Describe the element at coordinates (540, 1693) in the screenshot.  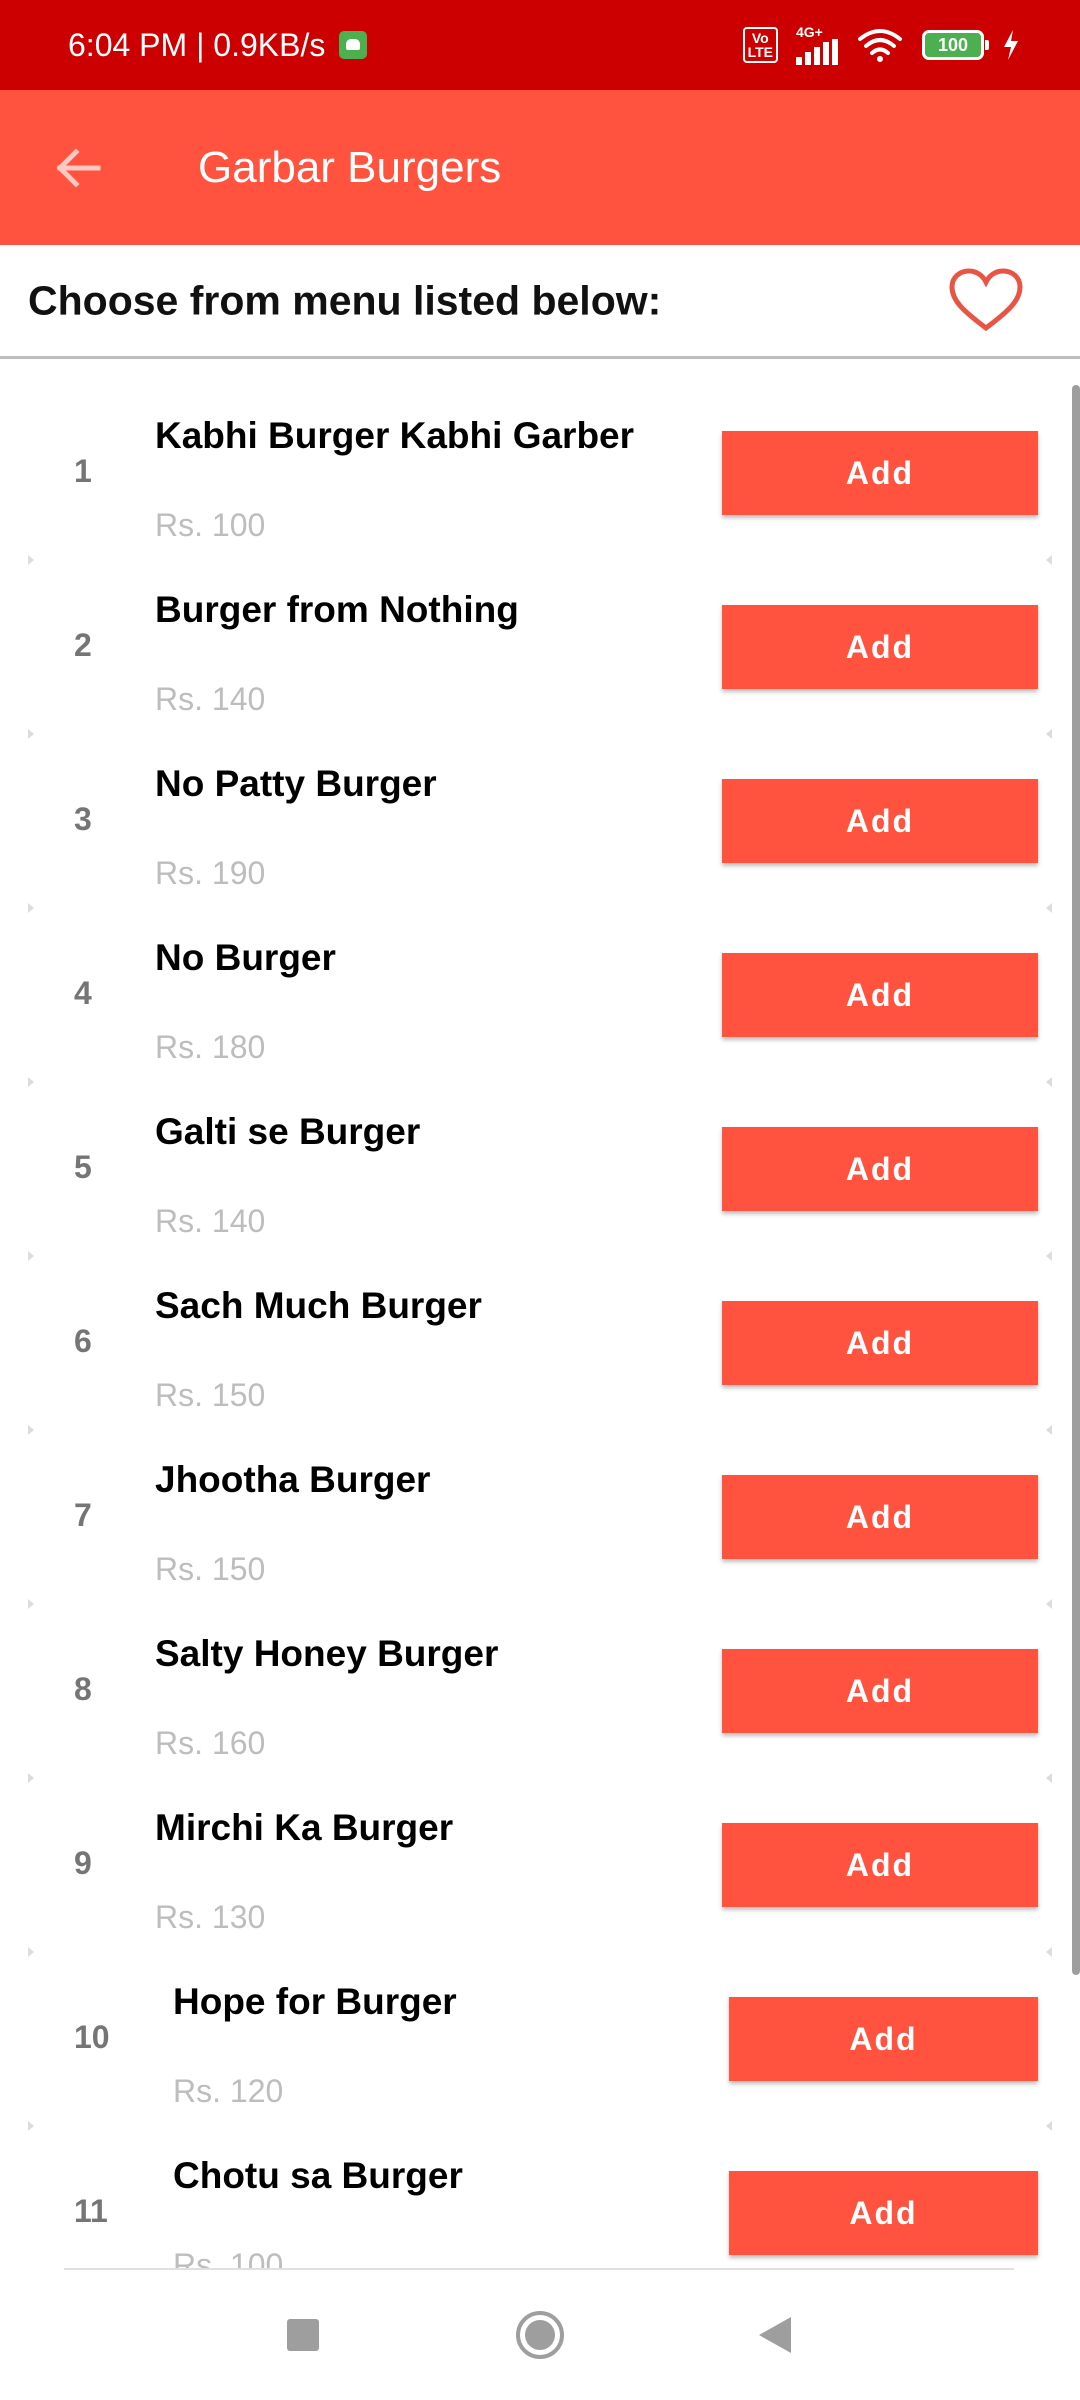
I see `menu-item: 8 Salty Honey Burger Rs. 160 Add` at that location.